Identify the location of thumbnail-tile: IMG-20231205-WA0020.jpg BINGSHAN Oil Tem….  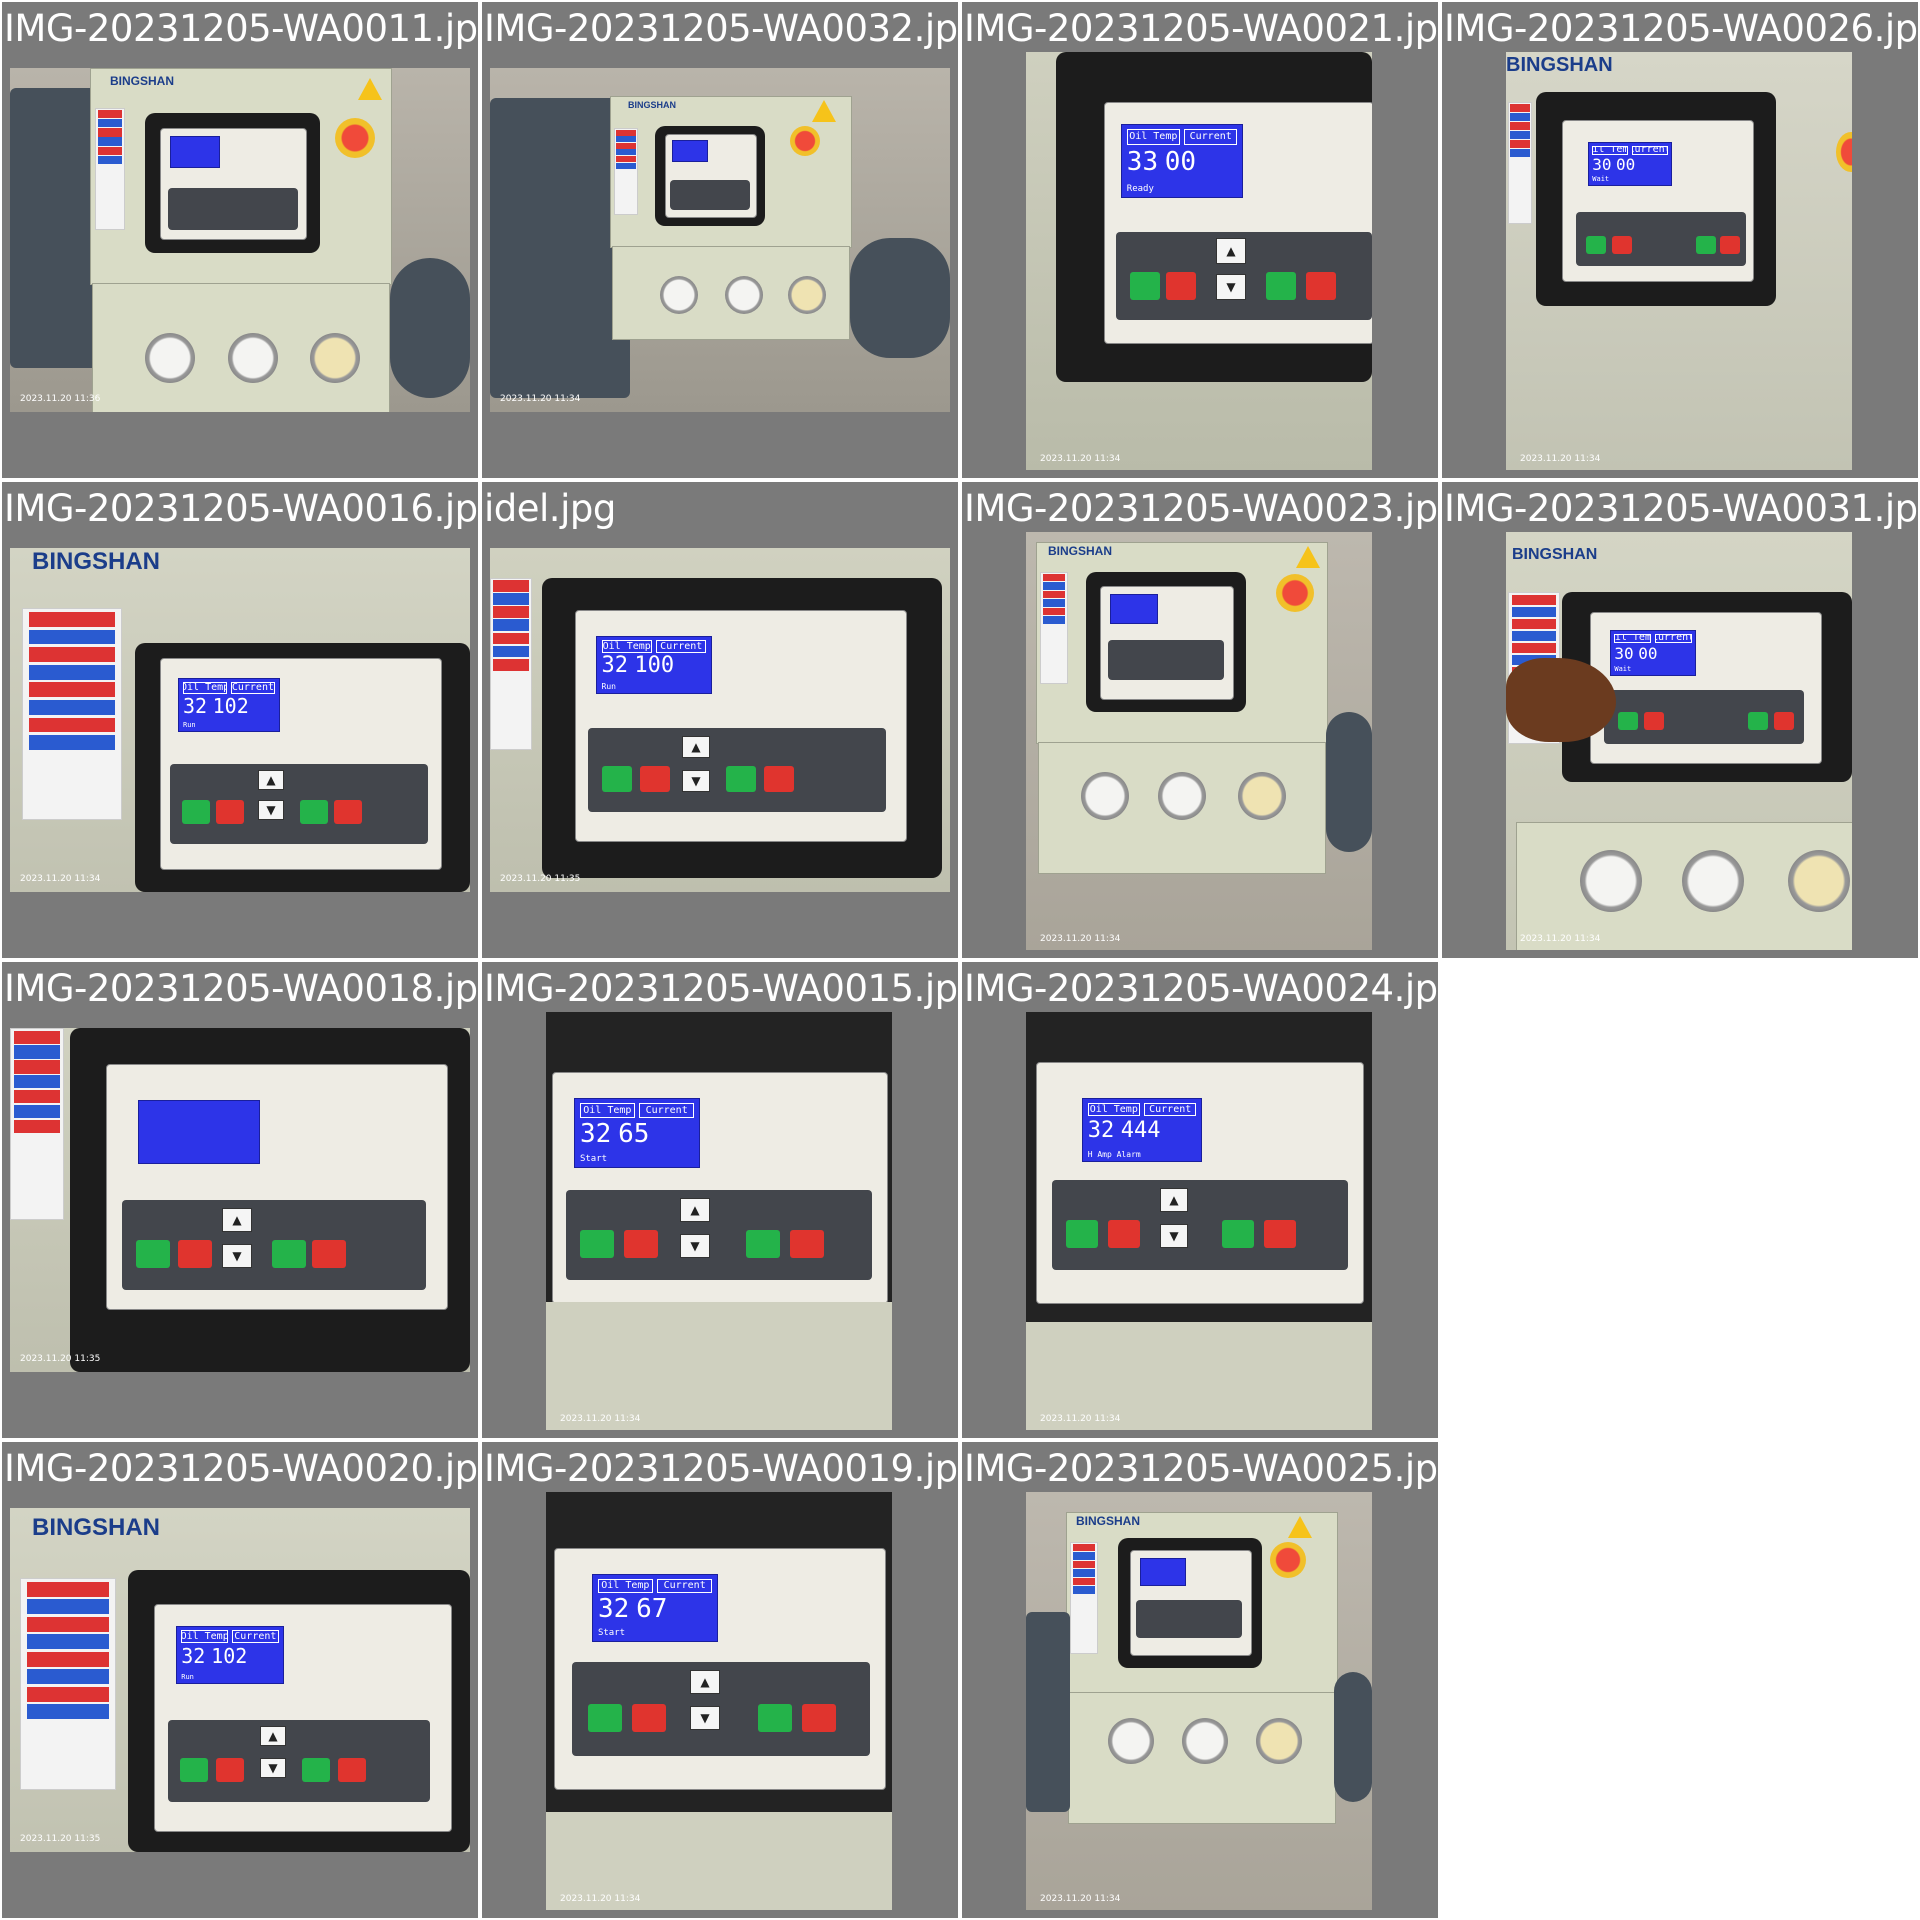
(240, 1680).